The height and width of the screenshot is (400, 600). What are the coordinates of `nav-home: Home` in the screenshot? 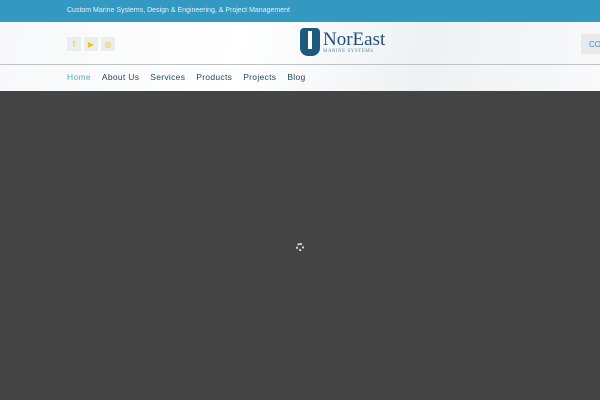 It's located at (79, 77).